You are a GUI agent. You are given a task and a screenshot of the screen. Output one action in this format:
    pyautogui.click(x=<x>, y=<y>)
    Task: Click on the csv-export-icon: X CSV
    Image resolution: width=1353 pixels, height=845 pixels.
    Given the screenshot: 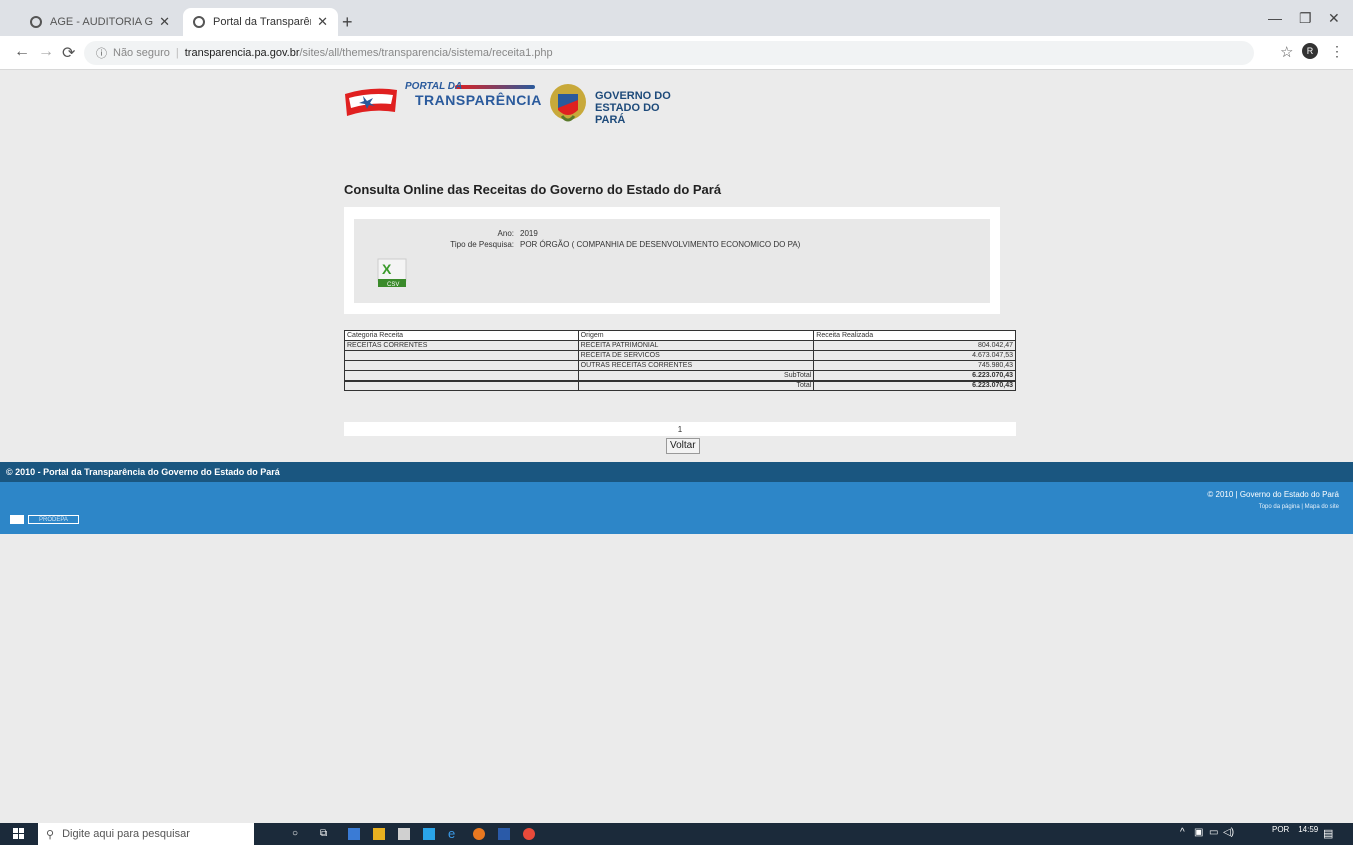 What is the action you would take?
    pyautogui.click(x=392, y=273)
    